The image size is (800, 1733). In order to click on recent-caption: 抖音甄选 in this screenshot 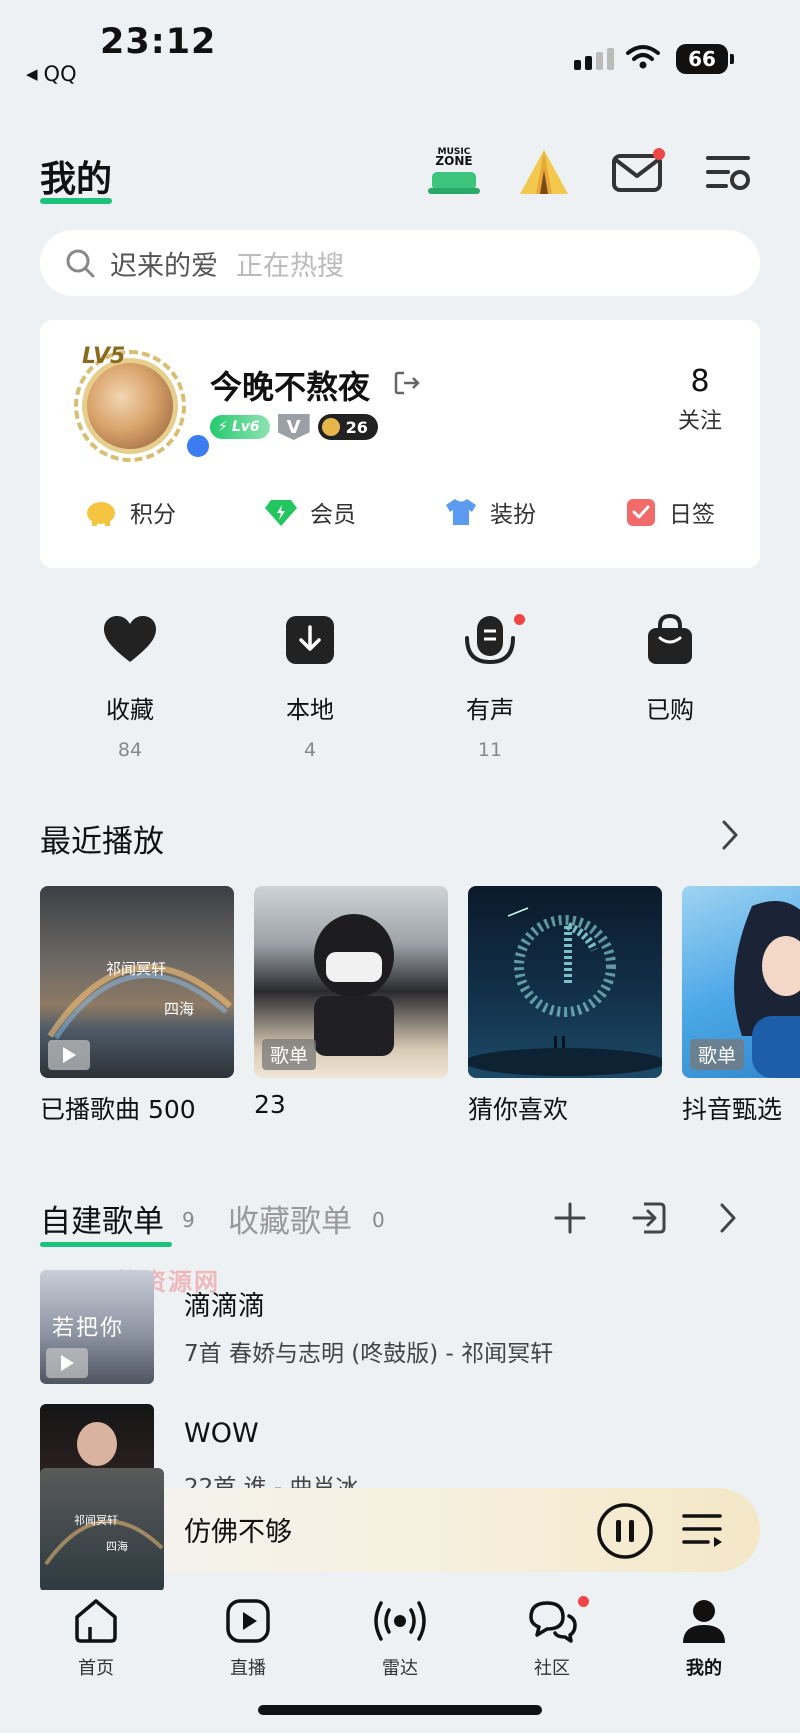, I will do `click(732, 1109)`.